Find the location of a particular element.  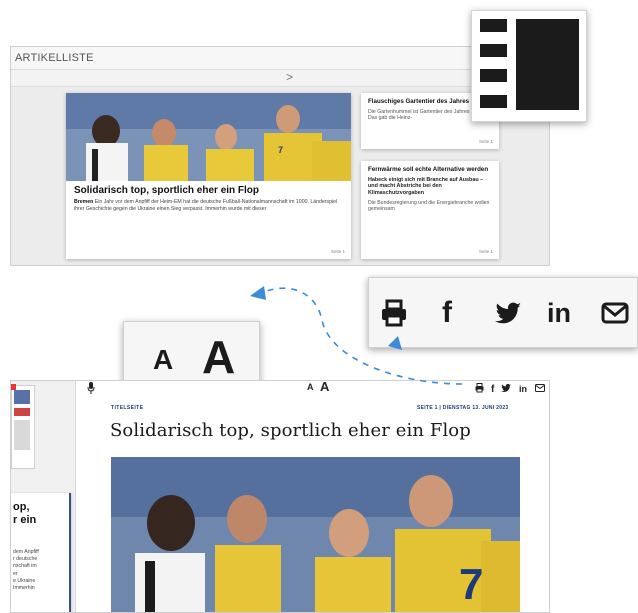

toolbar-share-icons: f in is located at coordinates (510, 388).